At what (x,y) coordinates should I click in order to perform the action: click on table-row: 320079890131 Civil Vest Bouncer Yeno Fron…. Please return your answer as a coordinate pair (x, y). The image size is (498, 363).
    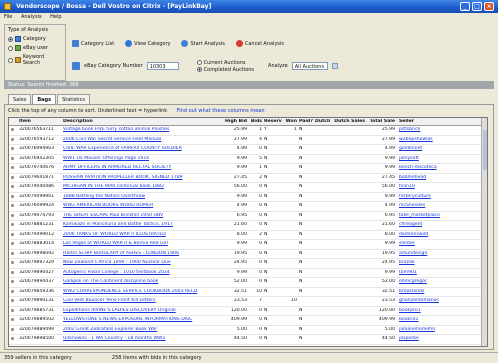
    Looking at the image, I should click on (248, 302).